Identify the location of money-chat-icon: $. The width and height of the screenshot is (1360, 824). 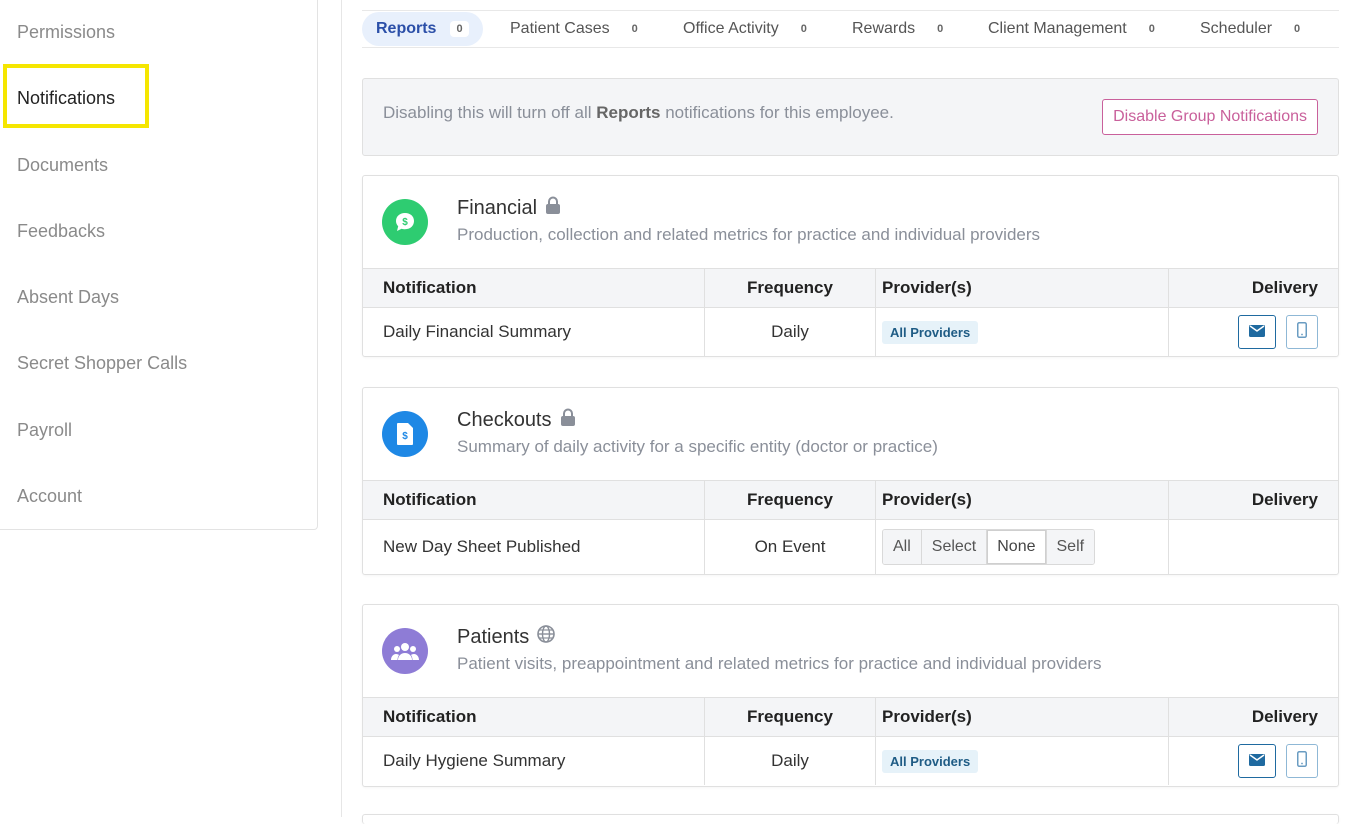
(405, 222).